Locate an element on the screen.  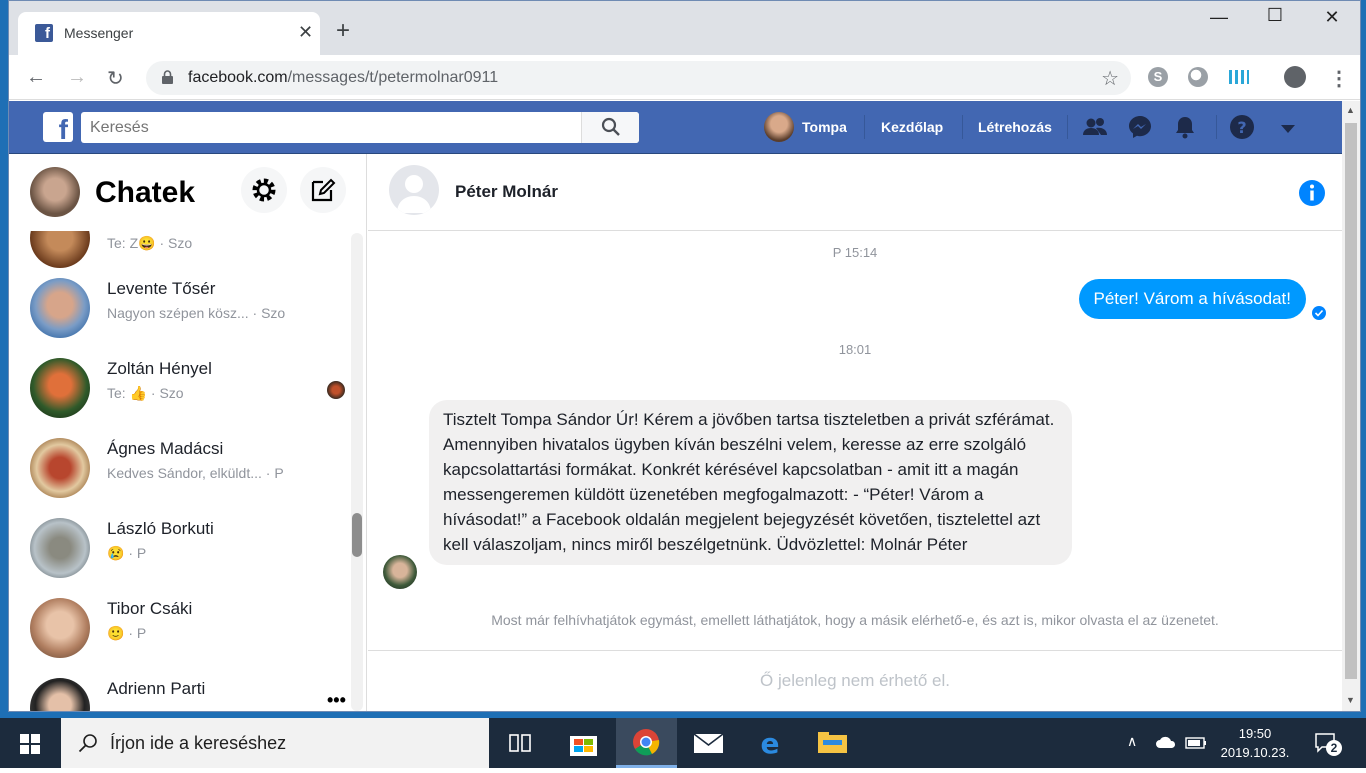
conversation-preview: Te: 👍 · Szo is located at coordinates (145, 393).